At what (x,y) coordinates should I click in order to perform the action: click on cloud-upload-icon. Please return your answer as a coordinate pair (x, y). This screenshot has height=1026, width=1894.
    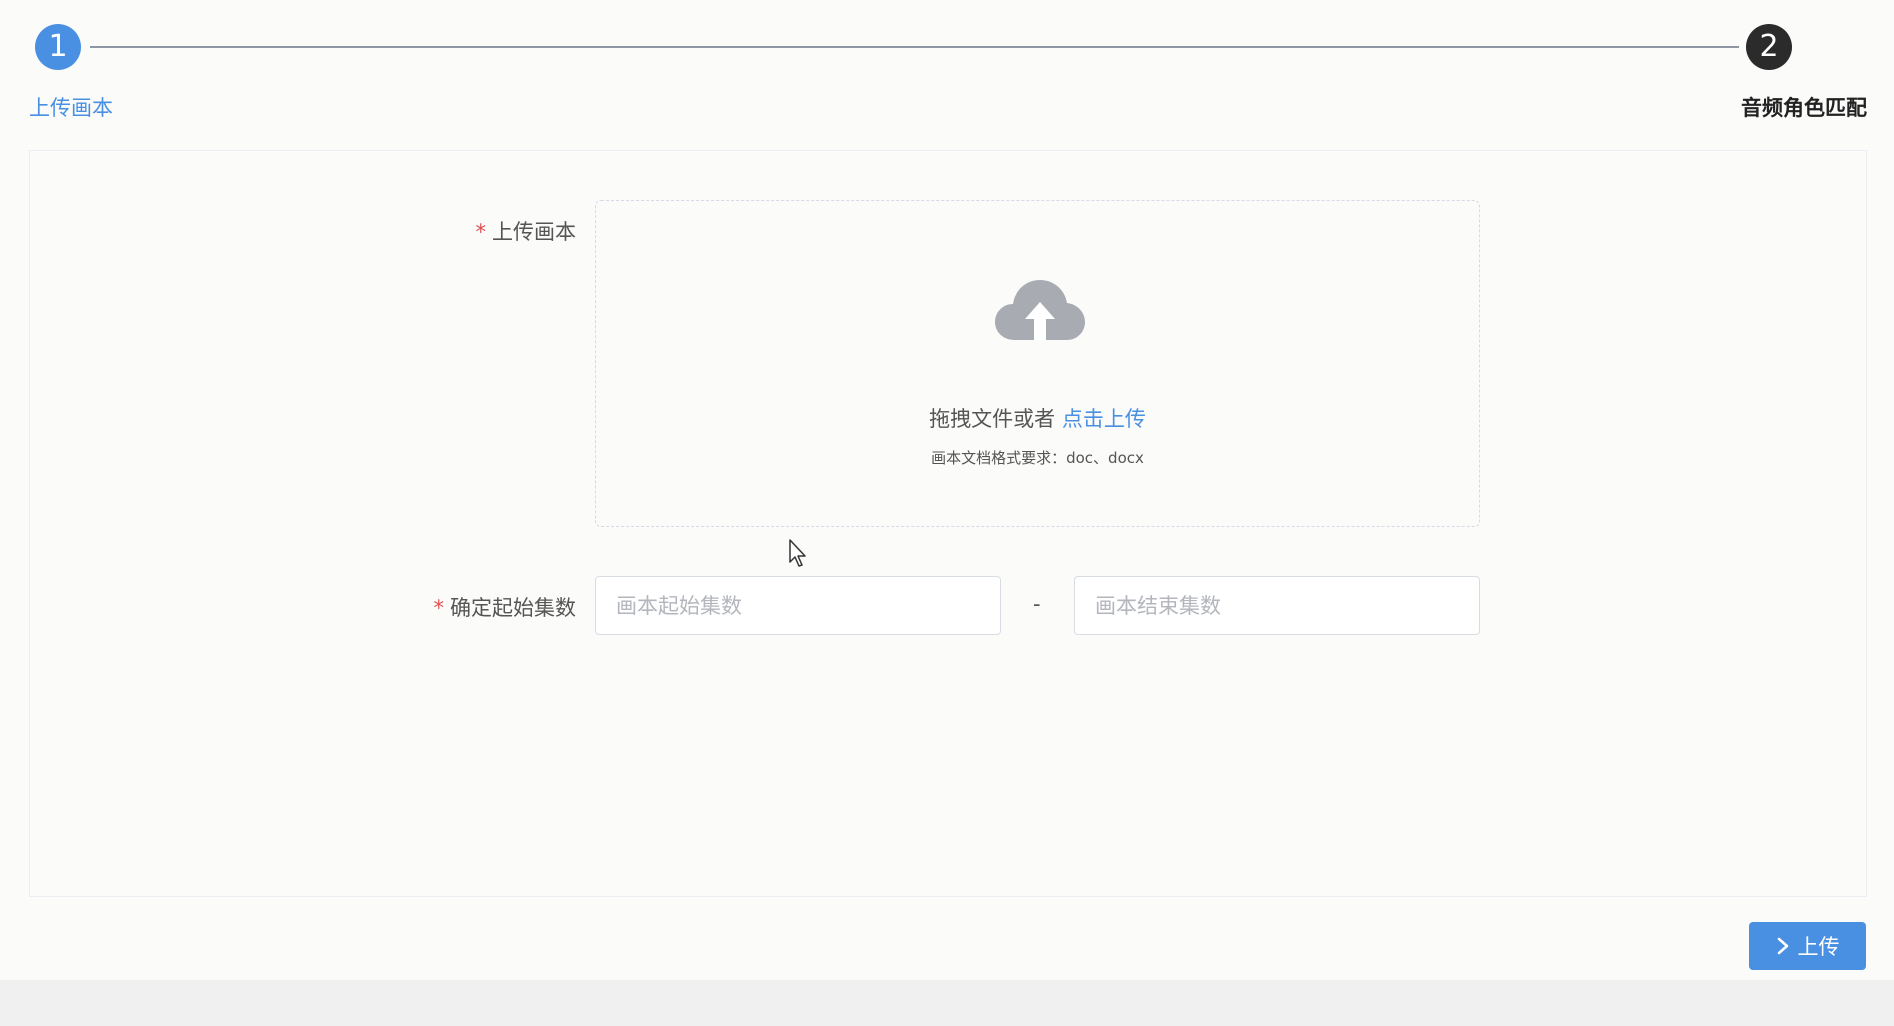
    Looking at the image, I should click on (1040, 310).